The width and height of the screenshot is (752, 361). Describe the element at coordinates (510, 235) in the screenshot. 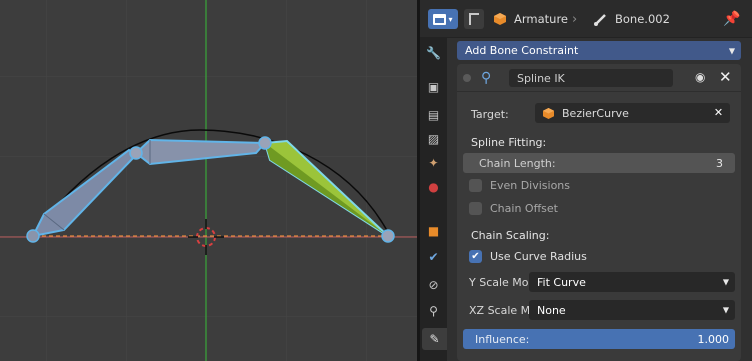

I see `chain-scaling-heading: Chain Scaling:` at that location.